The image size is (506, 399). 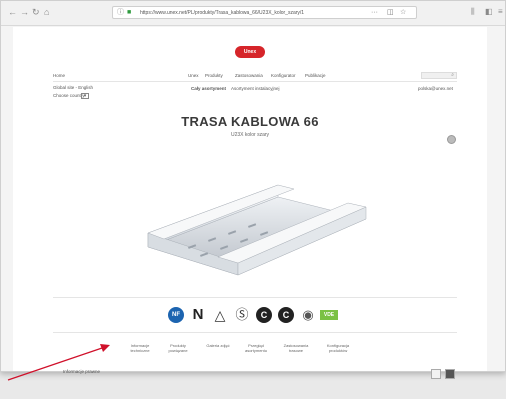 What do you see at coordinates (58, 362) in the screenshot?
I see `annotation-arrow` at bounding box center [58, 362].